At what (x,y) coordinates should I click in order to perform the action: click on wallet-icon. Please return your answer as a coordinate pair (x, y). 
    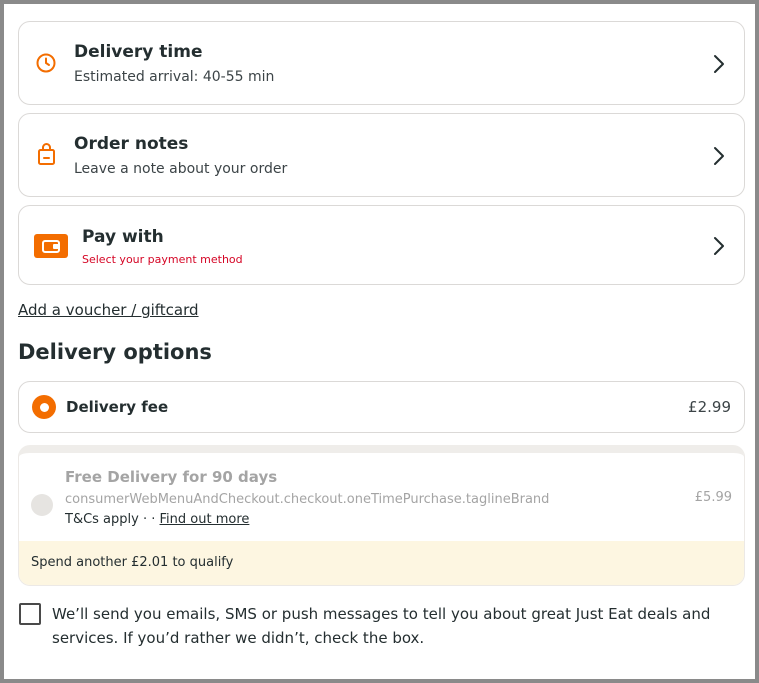
    Looking at the image, I should click on (51, 248).